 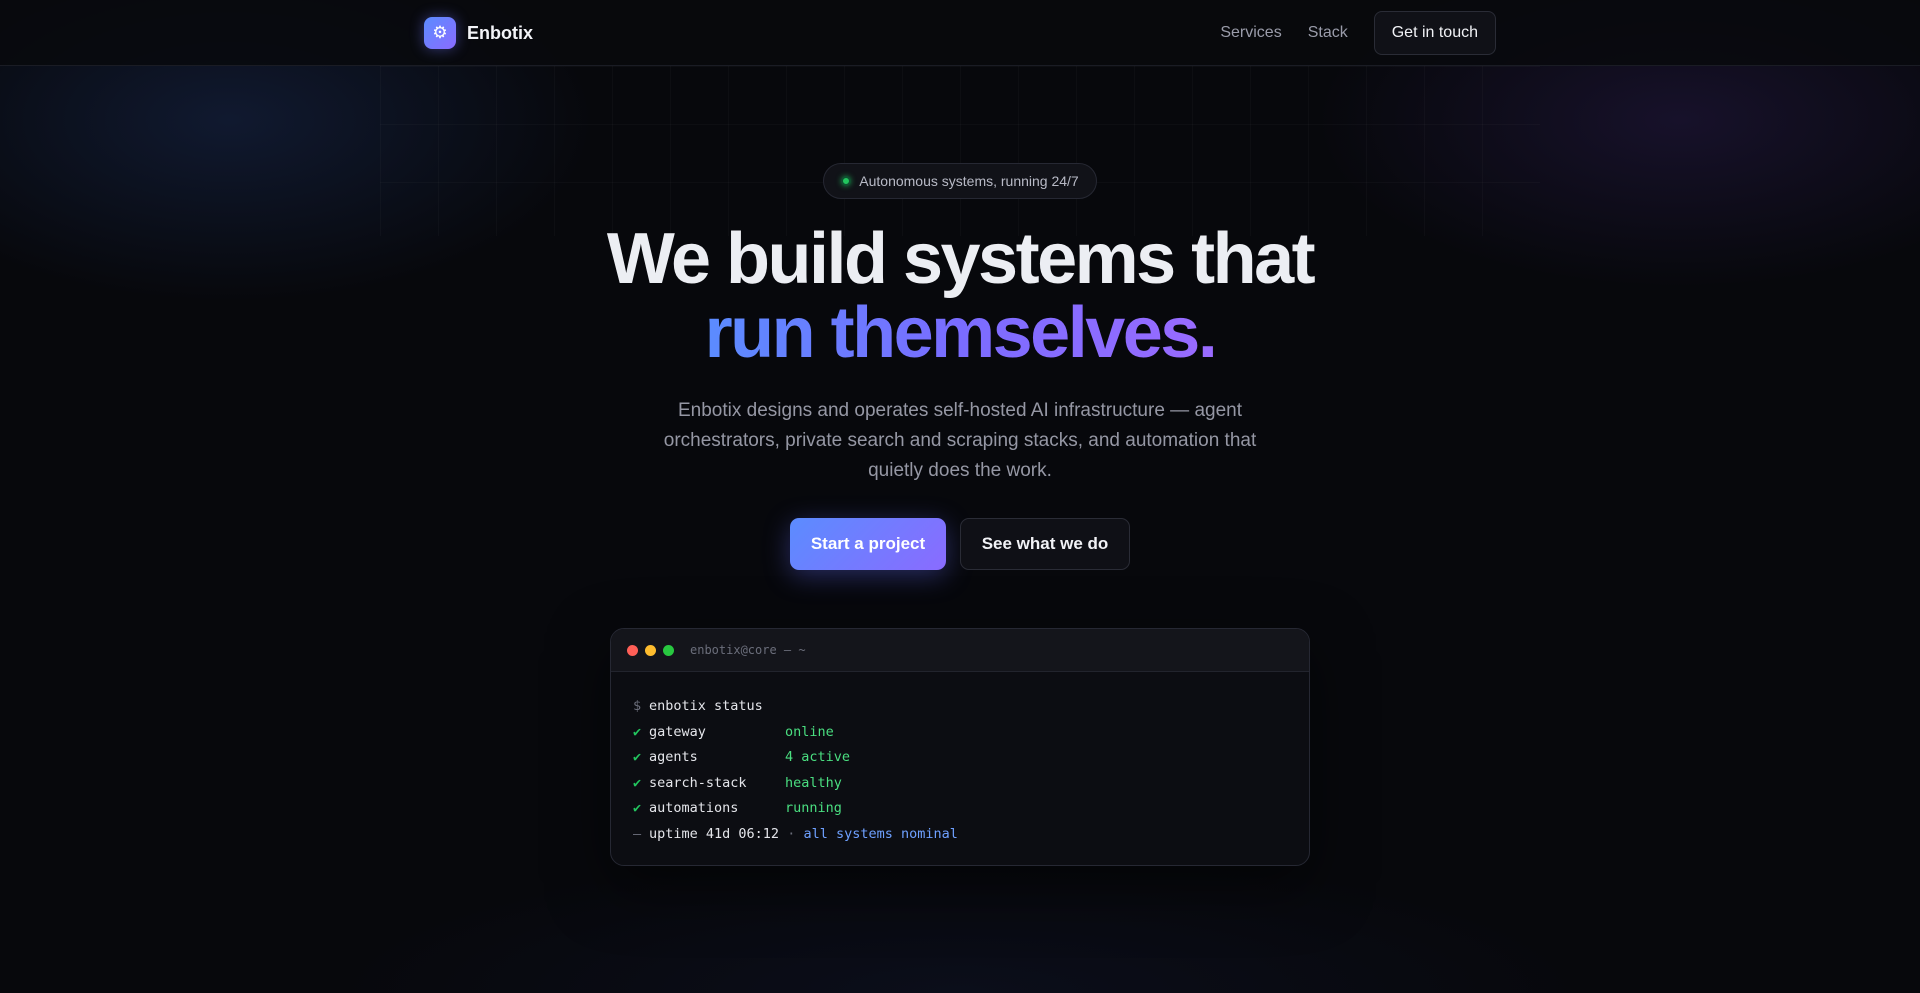 I want to click on status-key: gateway, so click(x=677, y=731).